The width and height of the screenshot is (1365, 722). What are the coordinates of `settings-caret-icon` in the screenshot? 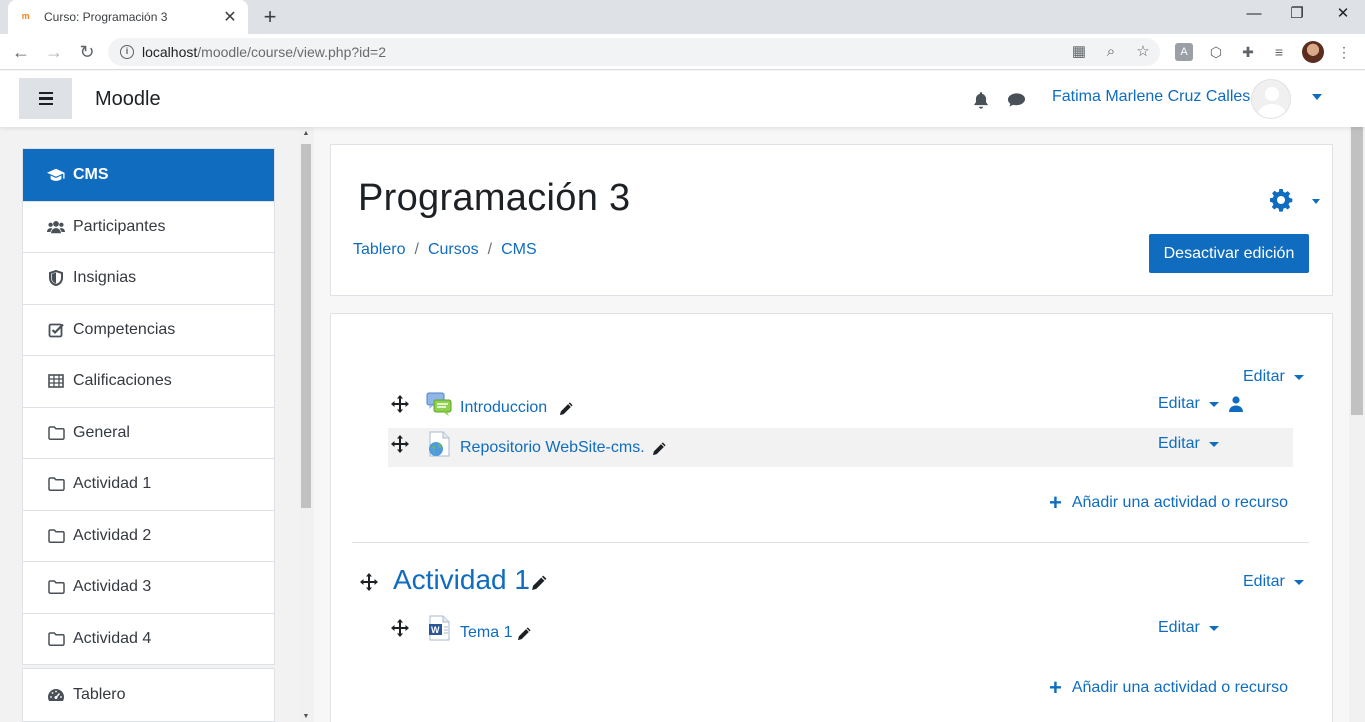 It's located at (1316, 201).